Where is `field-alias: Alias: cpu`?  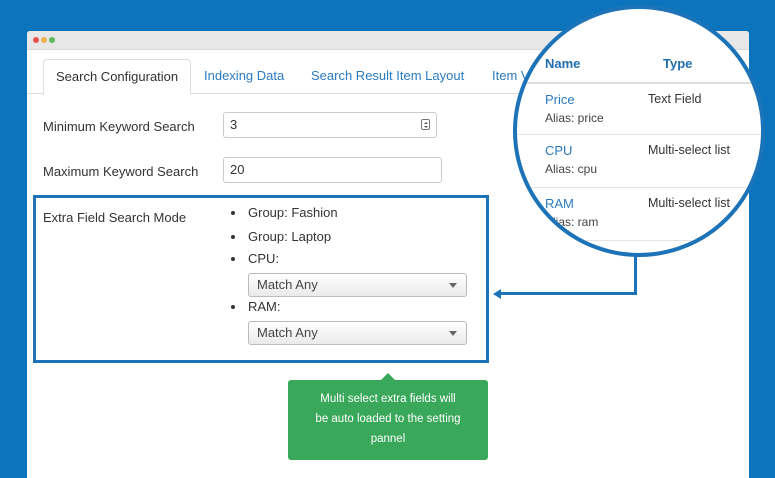
field-alias: Alias: cpu is located at coordinates (571, 169).